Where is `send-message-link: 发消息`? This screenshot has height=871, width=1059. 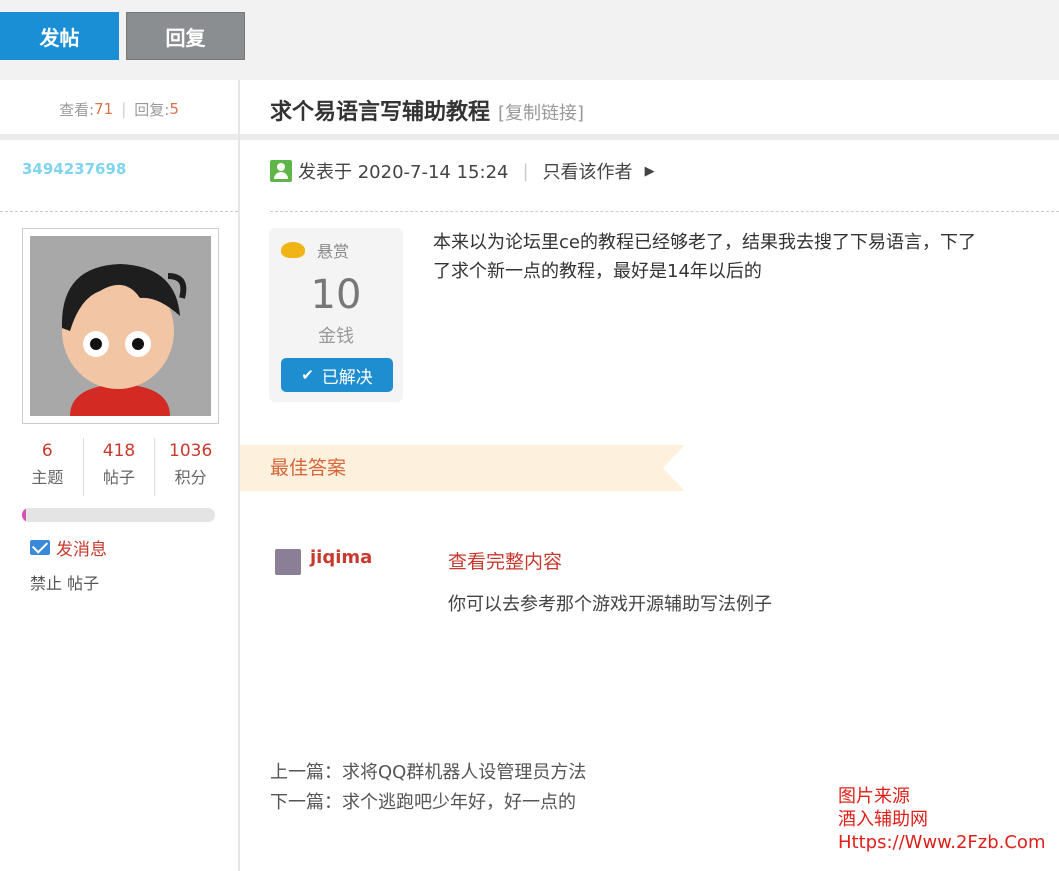
send-message-link: 发消息 is located at coordinates (68, 547).